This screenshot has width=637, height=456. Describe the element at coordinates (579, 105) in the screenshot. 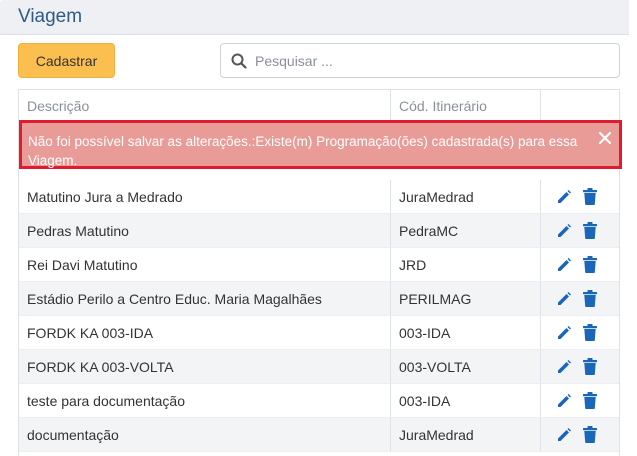

I see `column-header-actions` at that location.